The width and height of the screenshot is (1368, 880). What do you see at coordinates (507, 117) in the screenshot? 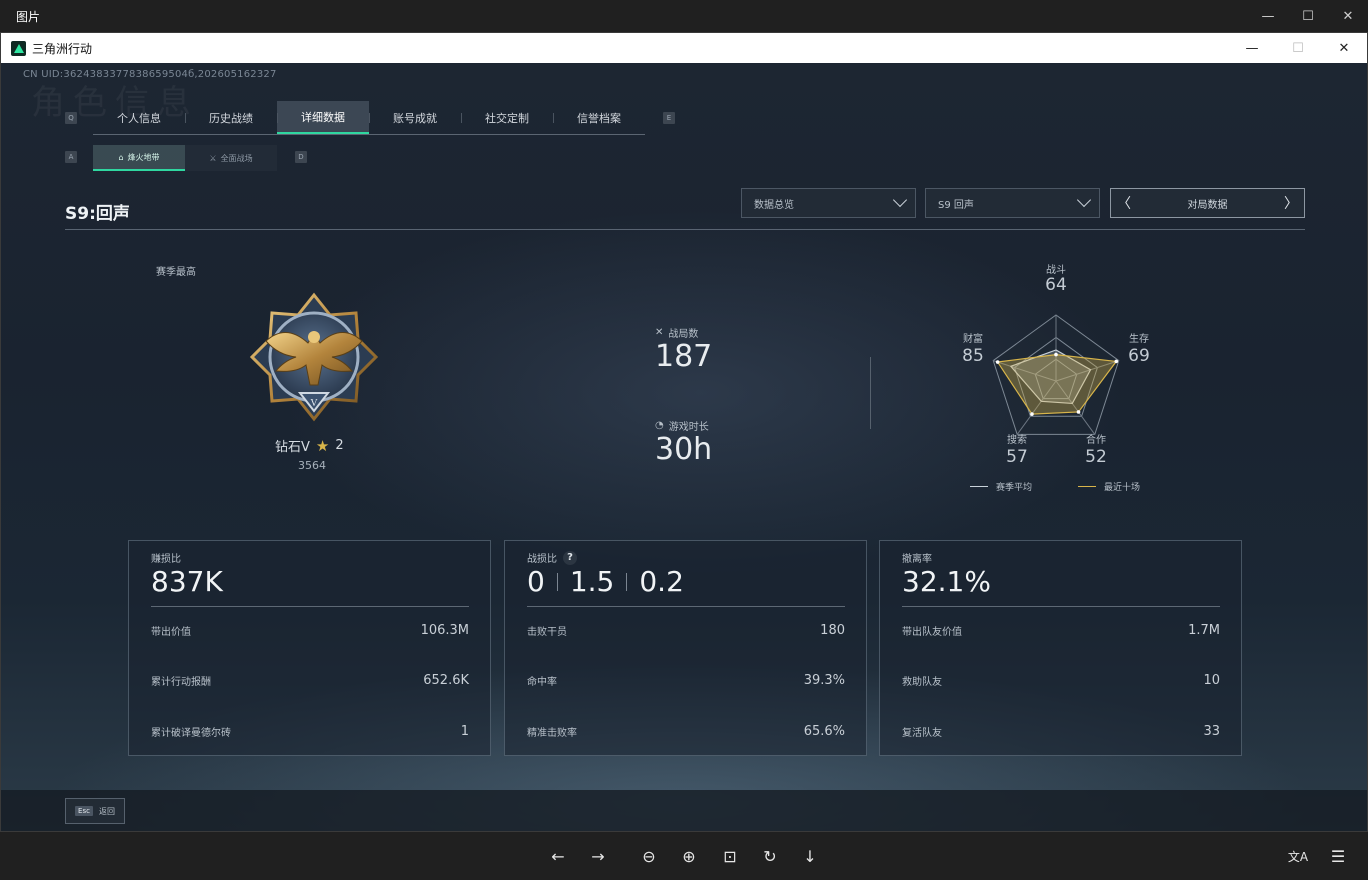
I see `tab-4: 社交定制` at bounding box center [507, 117].